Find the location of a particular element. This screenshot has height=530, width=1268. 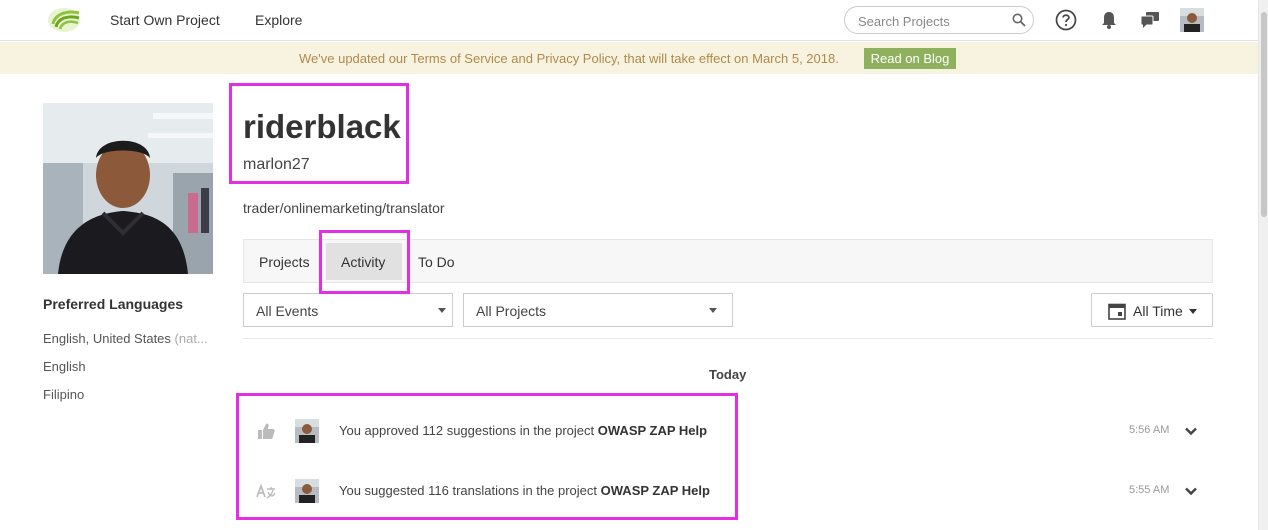

tab-projects: Projects is located at coordinates (284, 262).